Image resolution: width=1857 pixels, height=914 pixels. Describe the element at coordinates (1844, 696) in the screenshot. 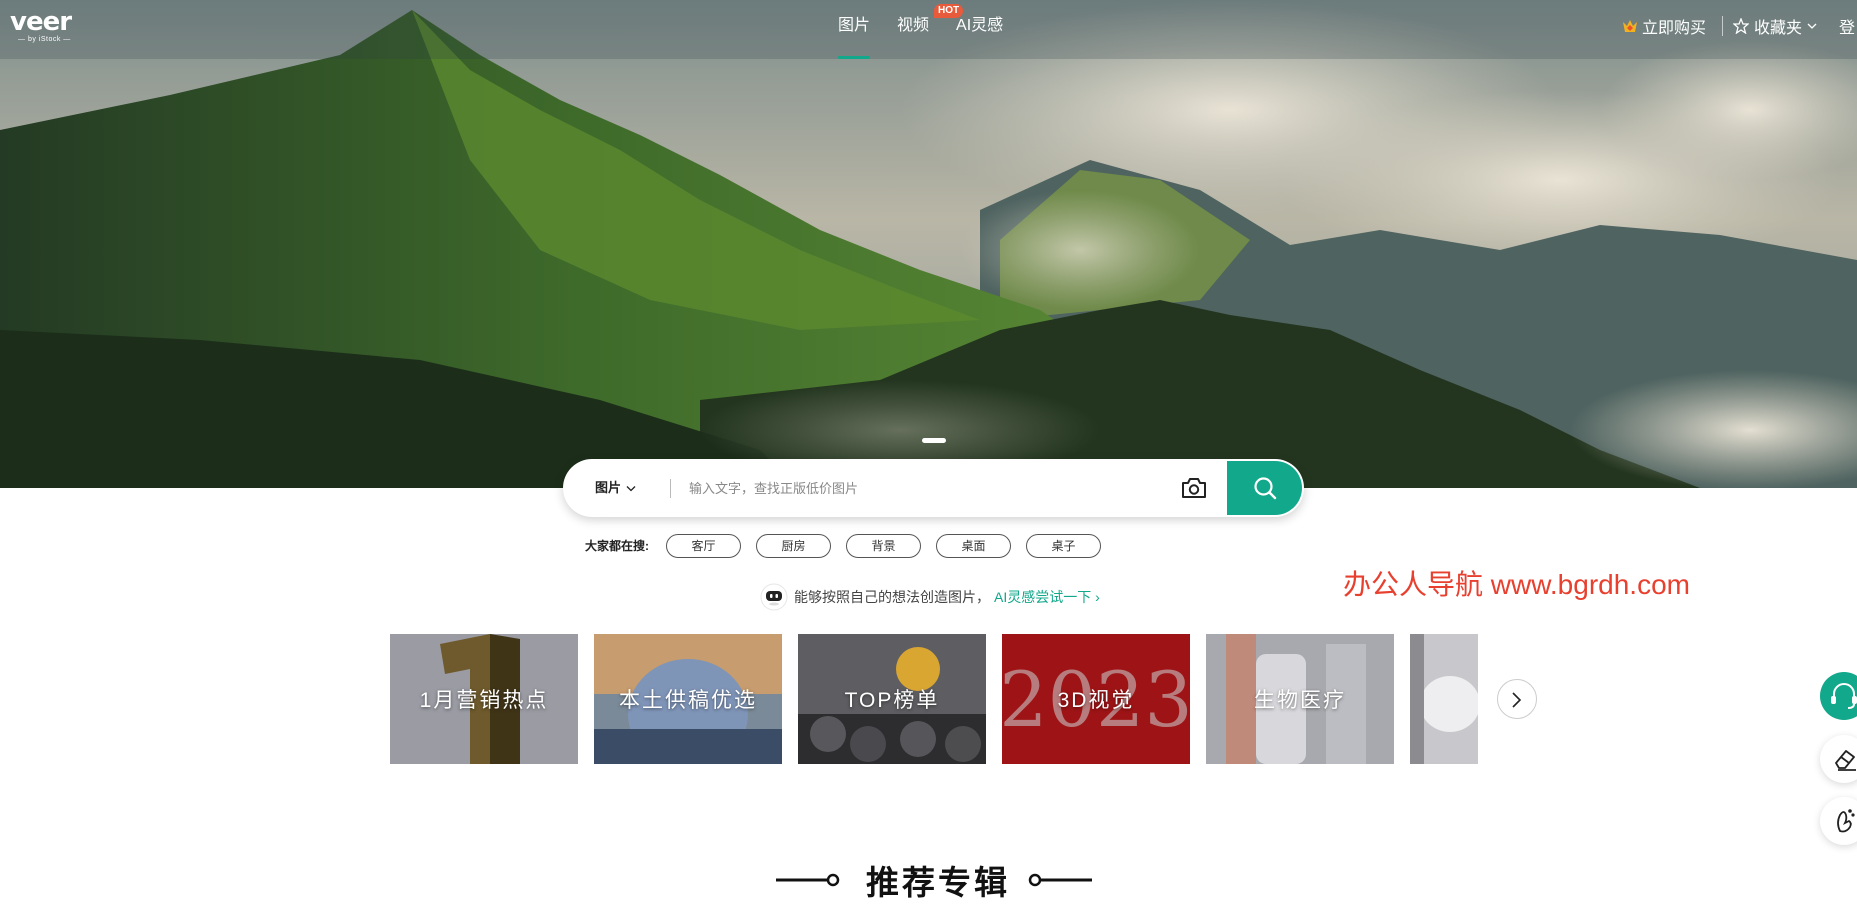

I see `headset-icon` at that location.